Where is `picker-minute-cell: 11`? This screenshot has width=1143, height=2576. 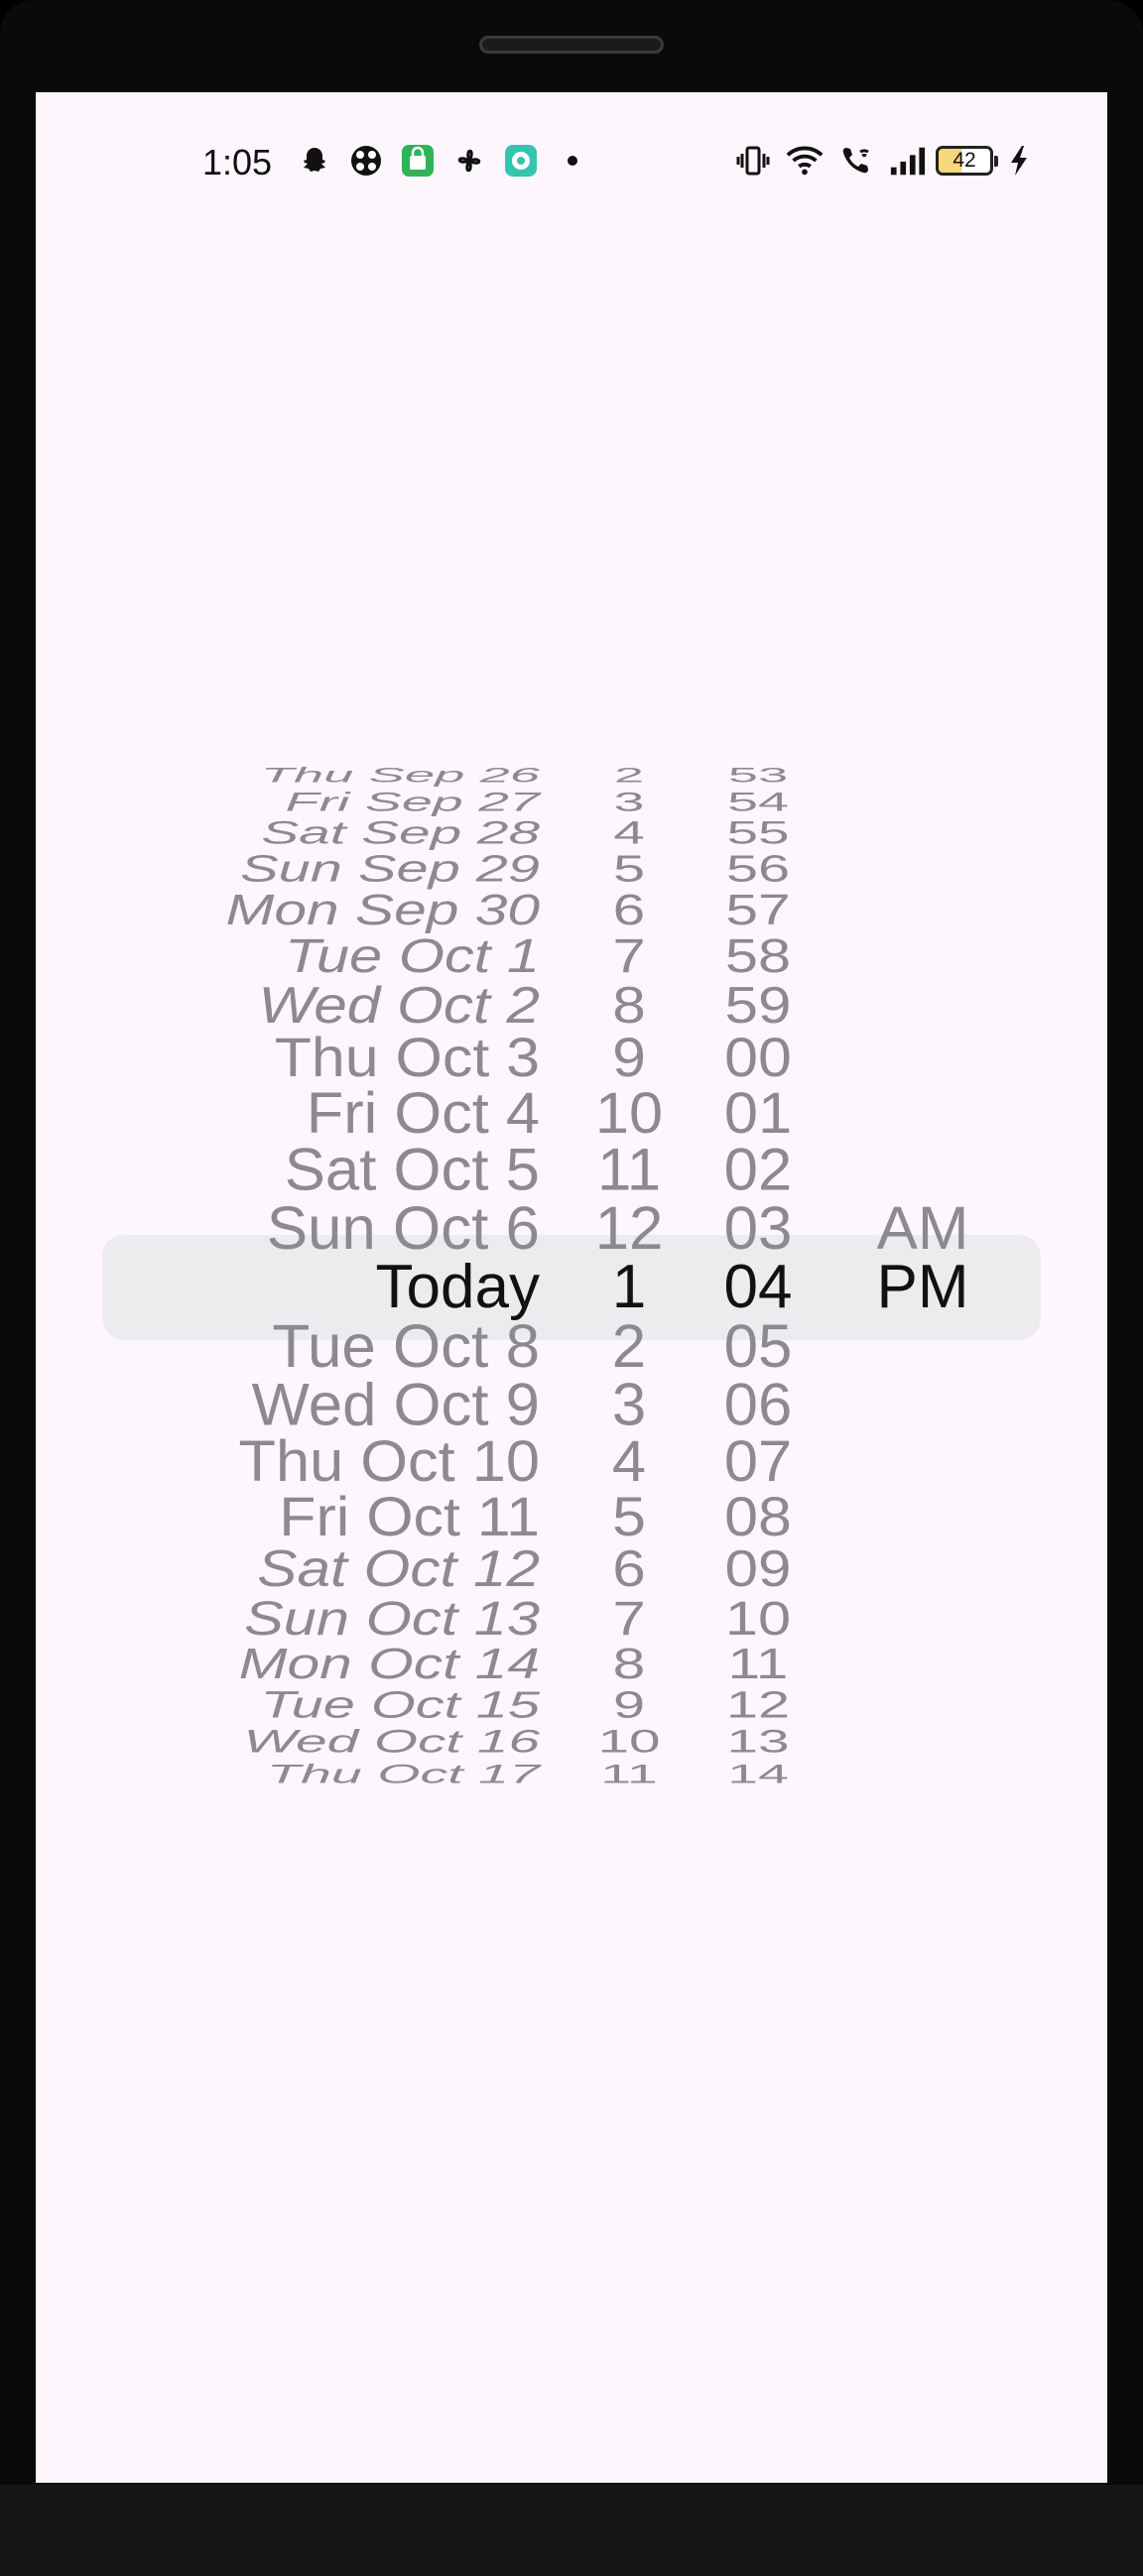 picker-minute-cell: 11 is located at coordinates (758, 1664).